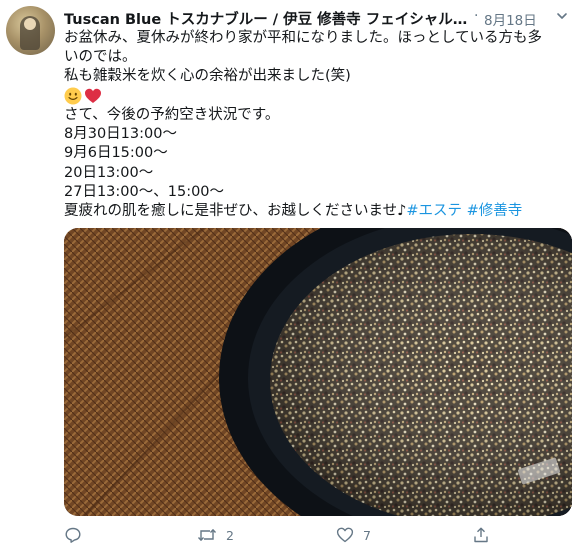 Image resolution: width=578 pixels, height=547 pixels. Describe the element at coordinates (481, 535) in the screenshot. I see `share-icon` at that location.